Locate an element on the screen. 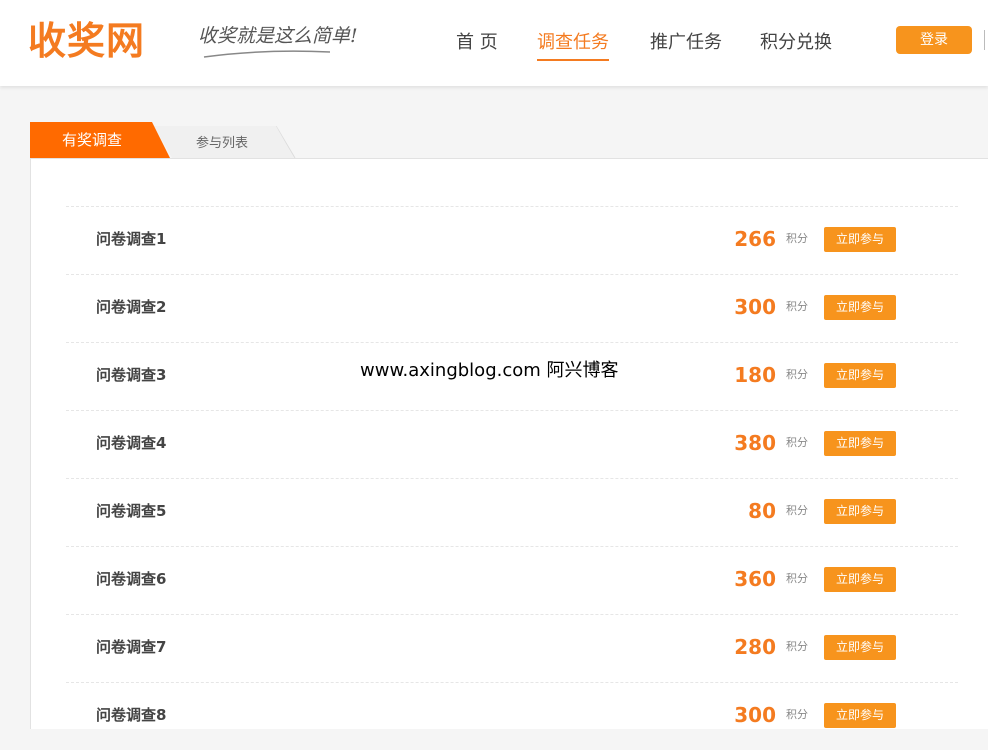 This screenshot has height=750, width=988. survey-title: 问卷调查2 is located at coordinates (131, 307).